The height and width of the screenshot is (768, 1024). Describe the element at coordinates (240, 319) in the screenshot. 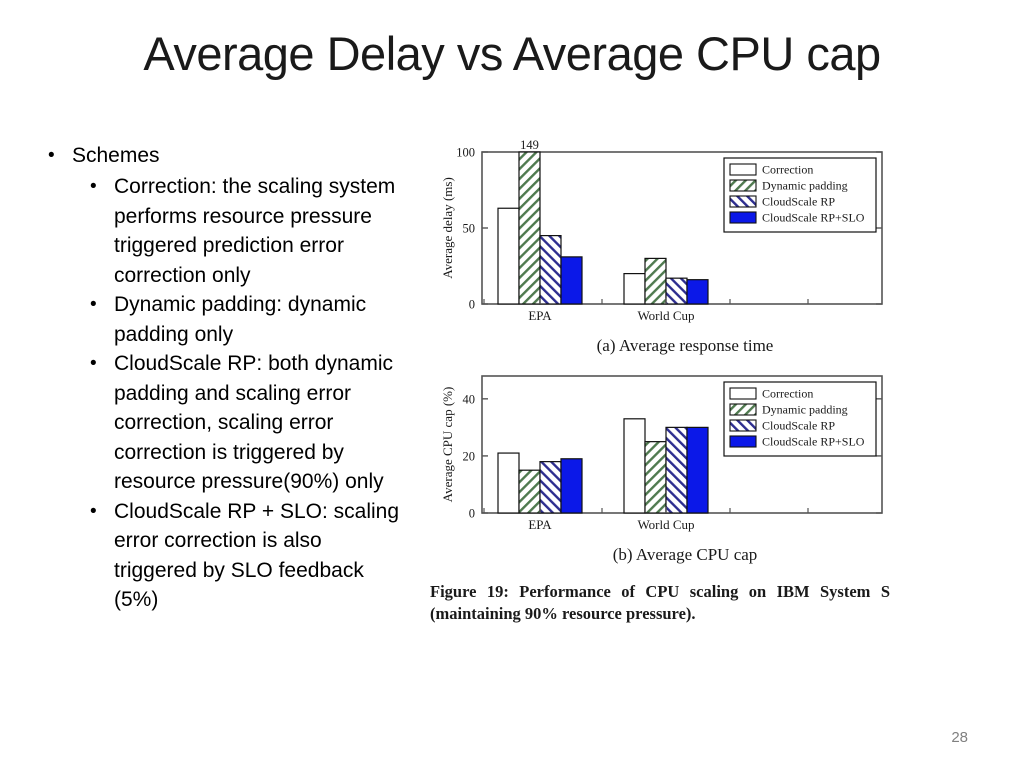

I see `bullet-label: Dynamic padding: dynamic padding only` at that location.